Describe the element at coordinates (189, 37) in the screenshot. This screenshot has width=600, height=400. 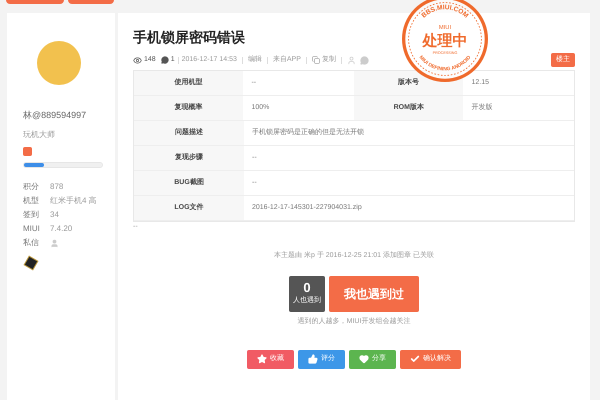
I see `post-title: 手机锁屏密码错误` at that location.